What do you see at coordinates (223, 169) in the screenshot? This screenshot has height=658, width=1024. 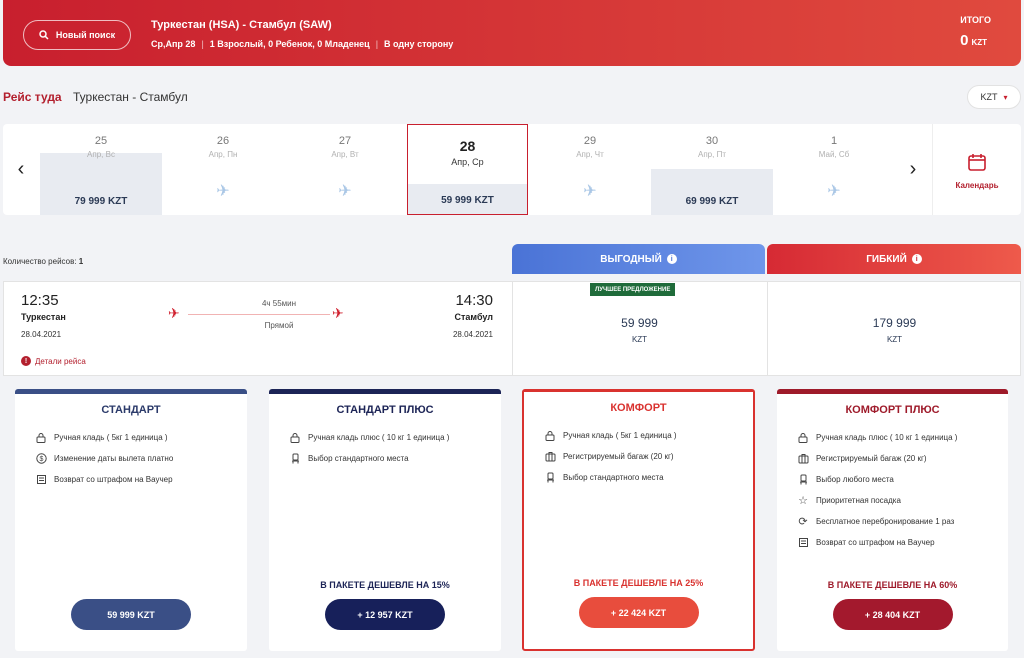 I see `date-cell: 26 Апр, Пн ✈` at bounding box center [223, 169].